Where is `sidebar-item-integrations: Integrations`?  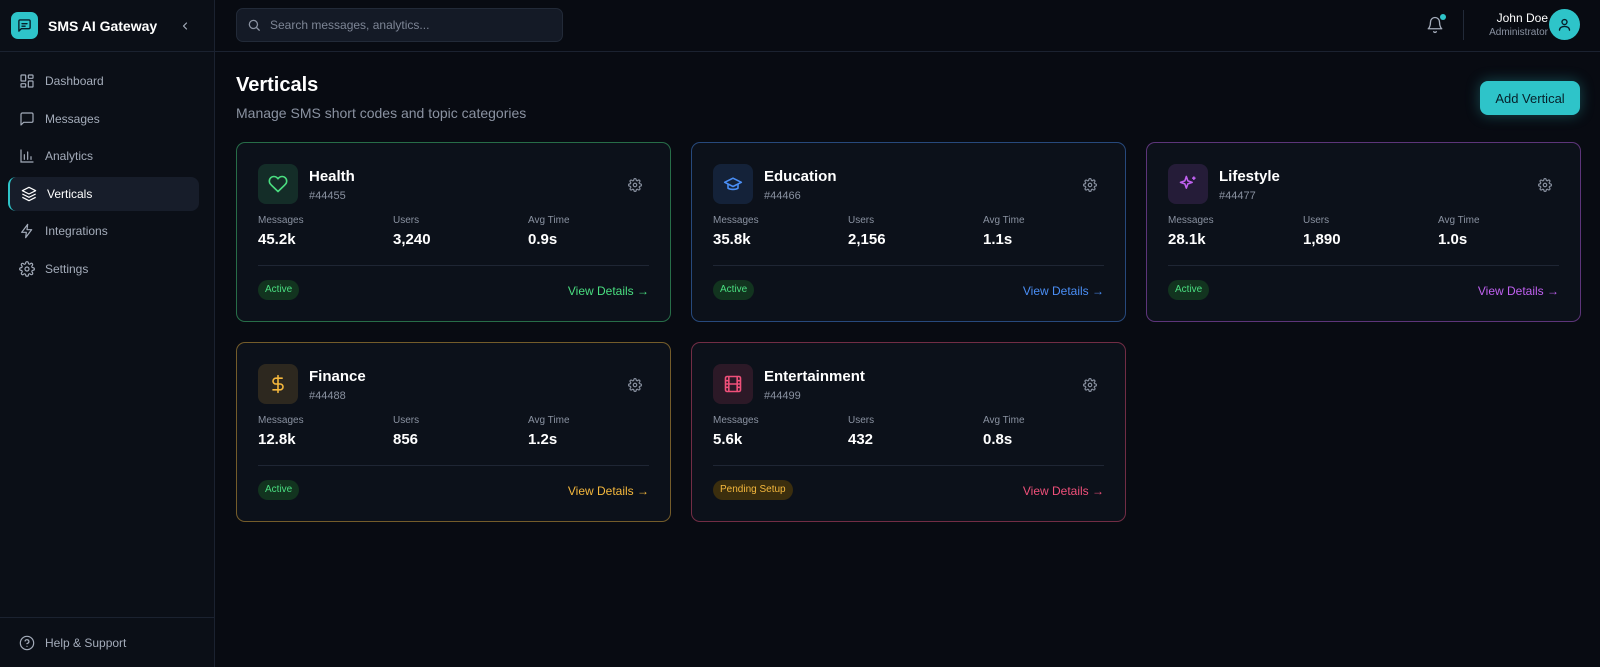 sidebar-item-integrations: Integrations is located at coordinates (103, 231).